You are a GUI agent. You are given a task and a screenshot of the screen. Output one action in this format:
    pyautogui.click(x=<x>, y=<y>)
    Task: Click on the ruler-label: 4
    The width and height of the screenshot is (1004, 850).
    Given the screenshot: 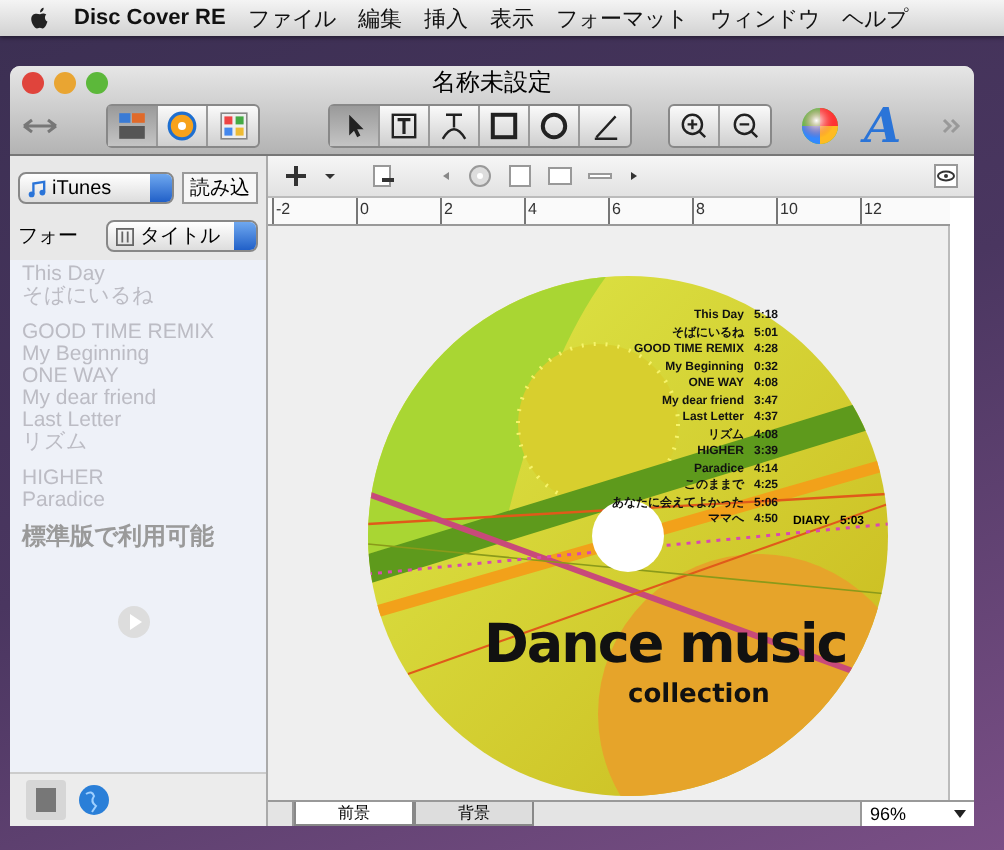 What is the action you would take?
    pyautogui.click(x=566, y=211)
    